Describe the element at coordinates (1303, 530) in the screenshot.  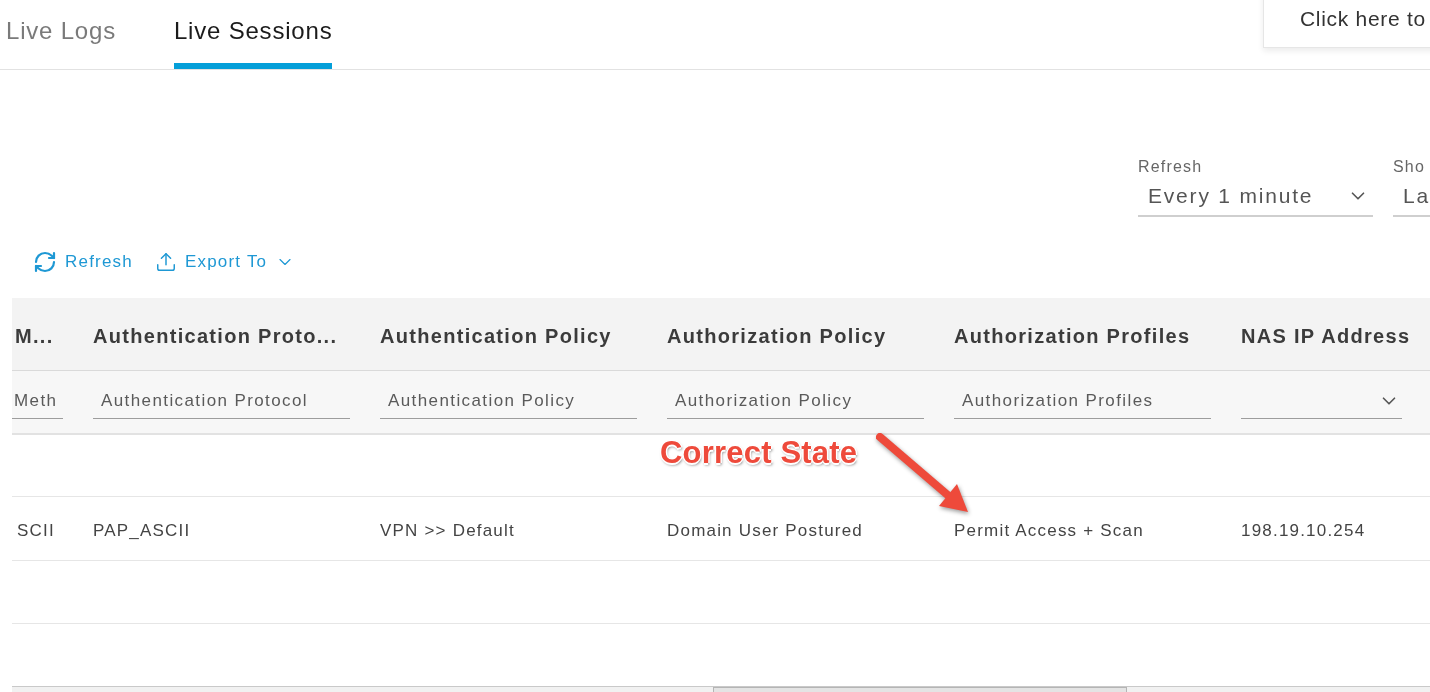
I see `table-cell: 198.19.10.254` at that location.